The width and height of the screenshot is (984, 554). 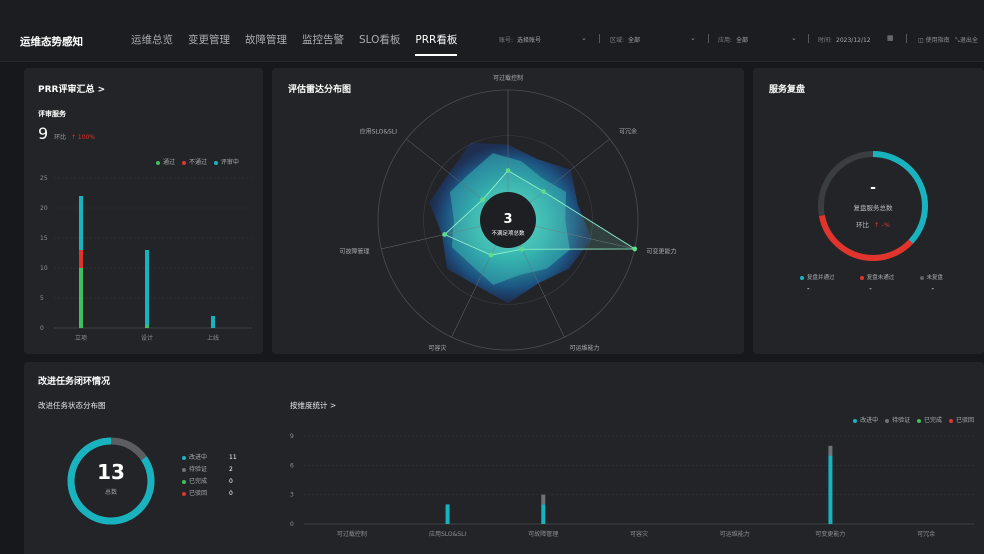 I want to click on y-tick-label: 10, so click(x=44, y=268).